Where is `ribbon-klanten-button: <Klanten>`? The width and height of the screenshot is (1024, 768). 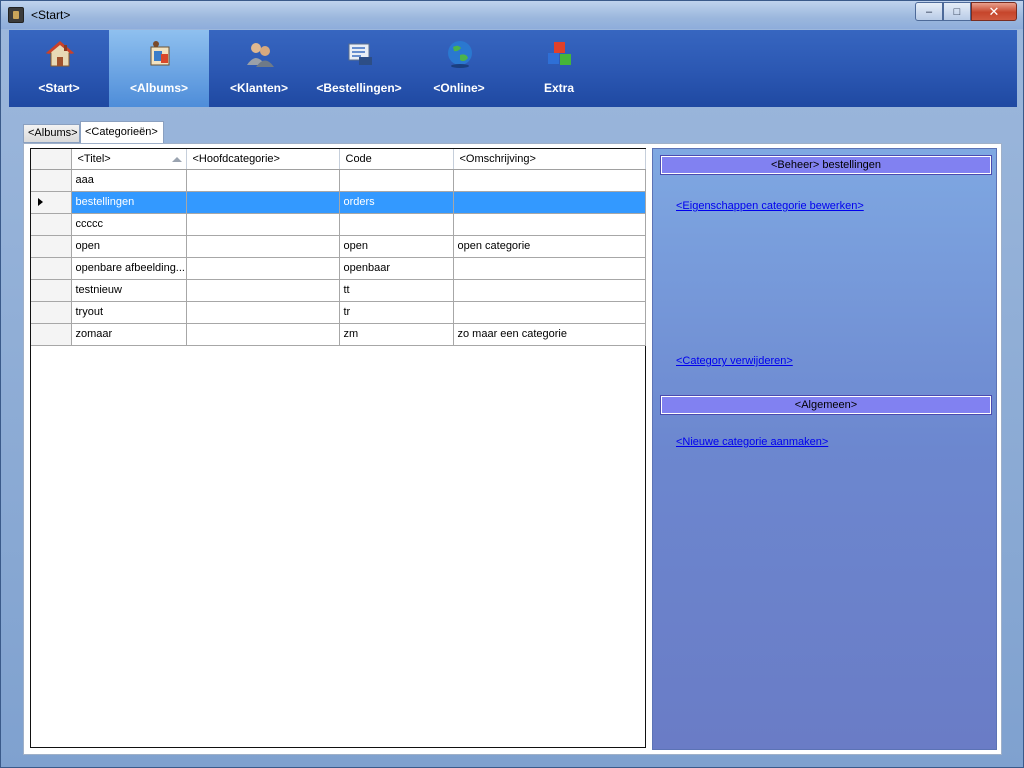
ribbon-klanten-button: <Klanten> is located at coordinates (259, 68).